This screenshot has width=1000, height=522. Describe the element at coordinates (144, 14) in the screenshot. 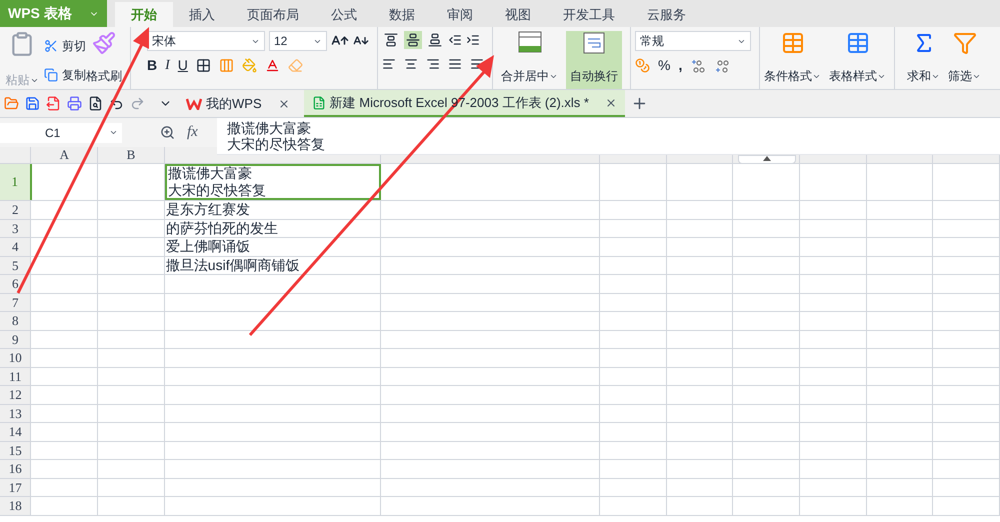

I see `ribbon-tab: 开始` at that location.